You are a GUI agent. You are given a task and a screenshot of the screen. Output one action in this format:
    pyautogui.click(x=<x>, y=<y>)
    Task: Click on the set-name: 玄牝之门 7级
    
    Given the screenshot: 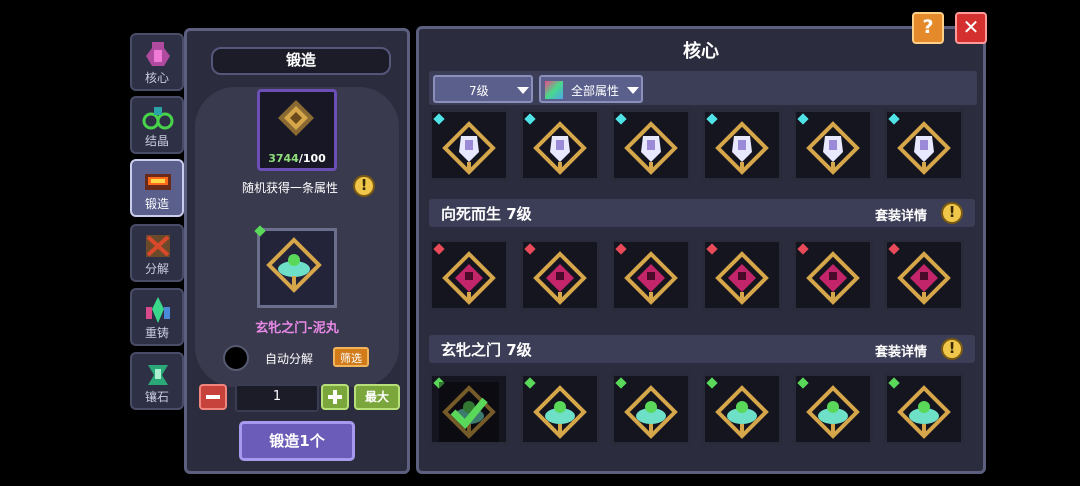 What is the action you would take?
    pyautogui.click(x=486, y=350)
    